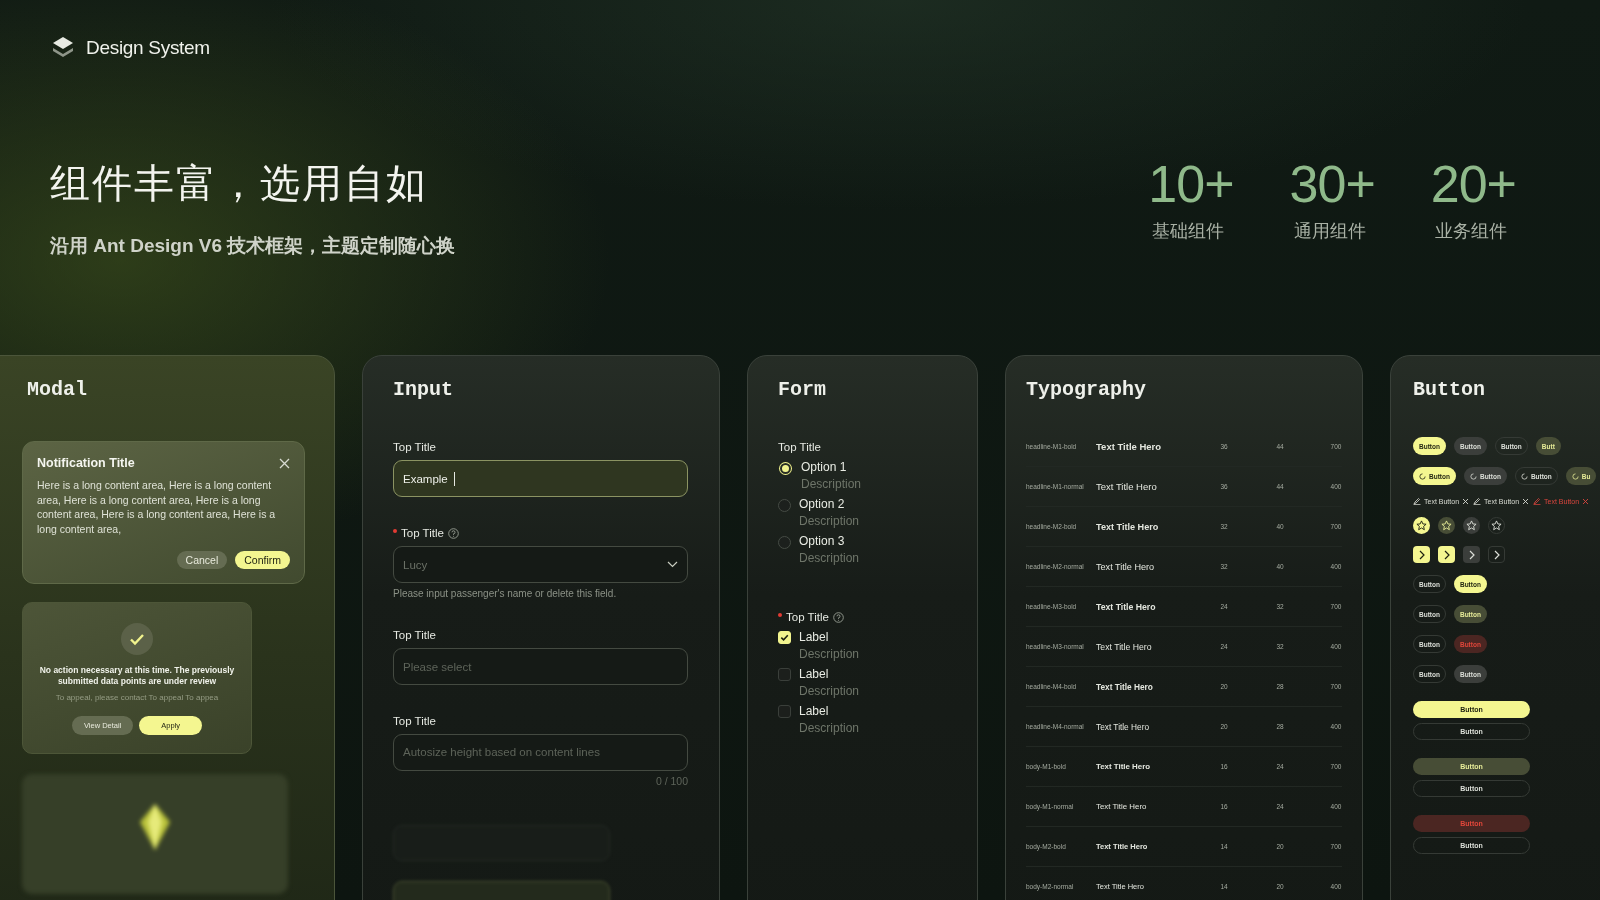 The image size is (1600, 900). What do you see at coordinates (672, 564) in the screenshot?
I see `chevron-down-icon` at bounding box center [672, 564].